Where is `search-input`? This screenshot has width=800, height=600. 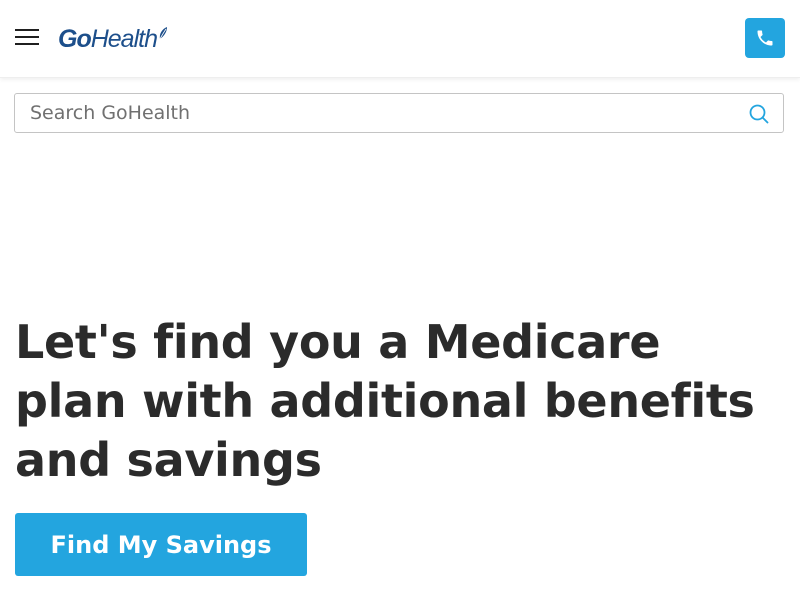 search-input is located at coordinates (375, 113).